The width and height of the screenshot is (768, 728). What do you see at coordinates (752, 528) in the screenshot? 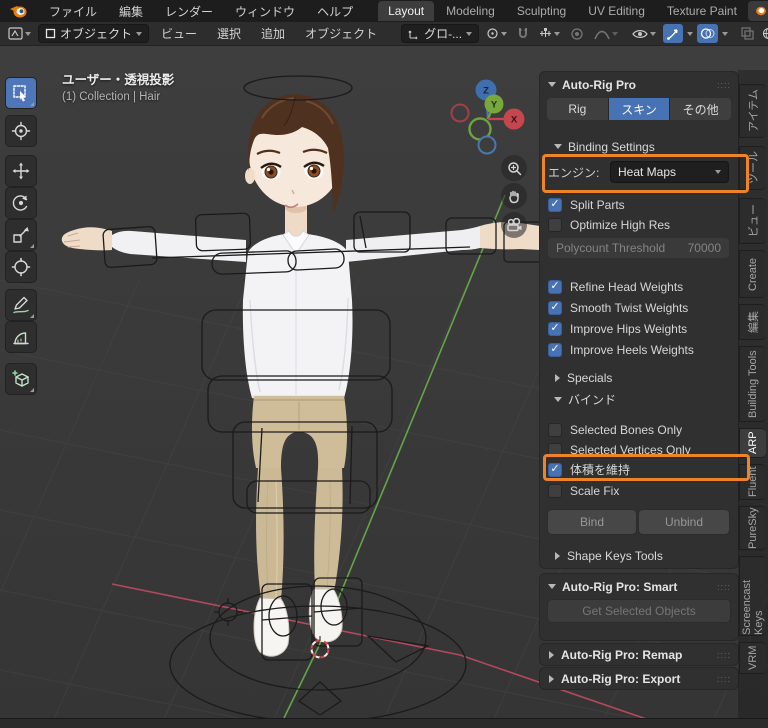
I see `sidebar-tab-puresky: PureSky` at bounding box center [752, 528].